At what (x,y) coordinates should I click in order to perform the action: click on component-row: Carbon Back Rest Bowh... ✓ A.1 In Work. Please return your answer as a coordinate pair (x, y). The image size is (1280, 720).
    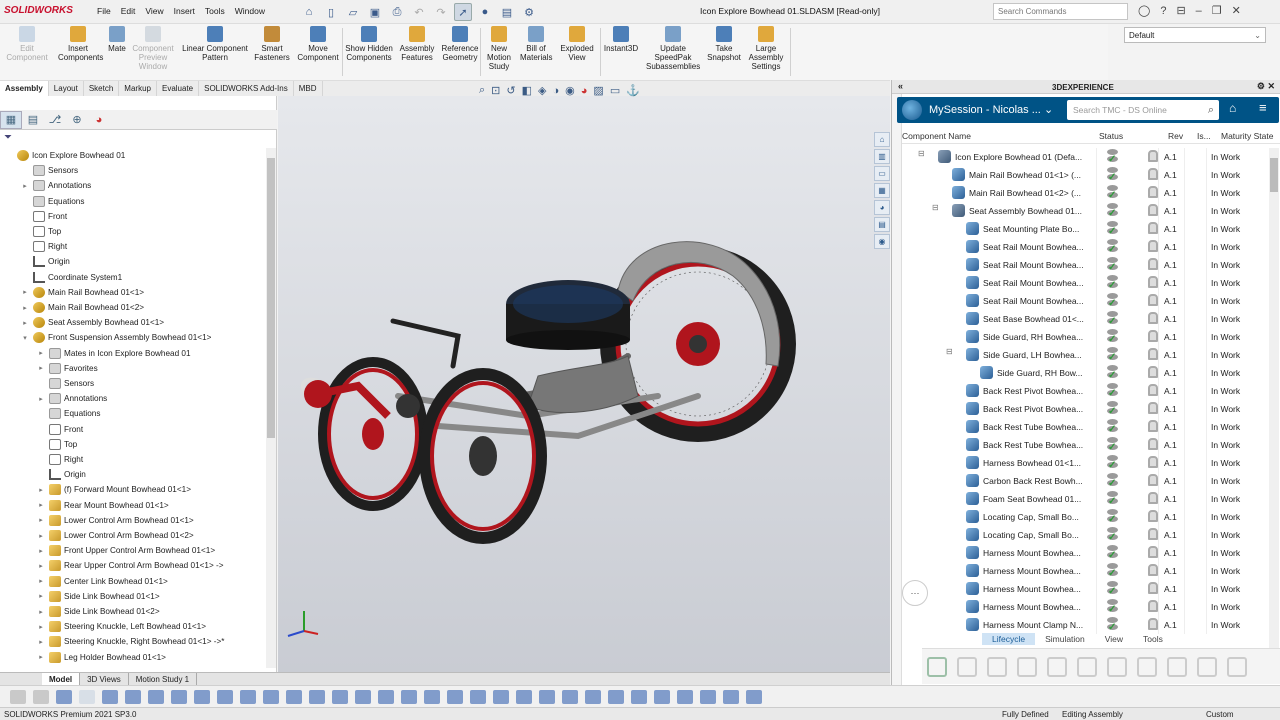
    Looking at the image, I should click on (1087, 481).